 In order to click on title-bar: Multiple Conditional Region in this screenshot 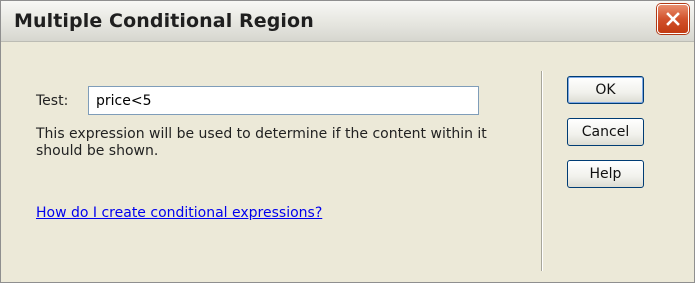, I will do `click(347, 21)`.